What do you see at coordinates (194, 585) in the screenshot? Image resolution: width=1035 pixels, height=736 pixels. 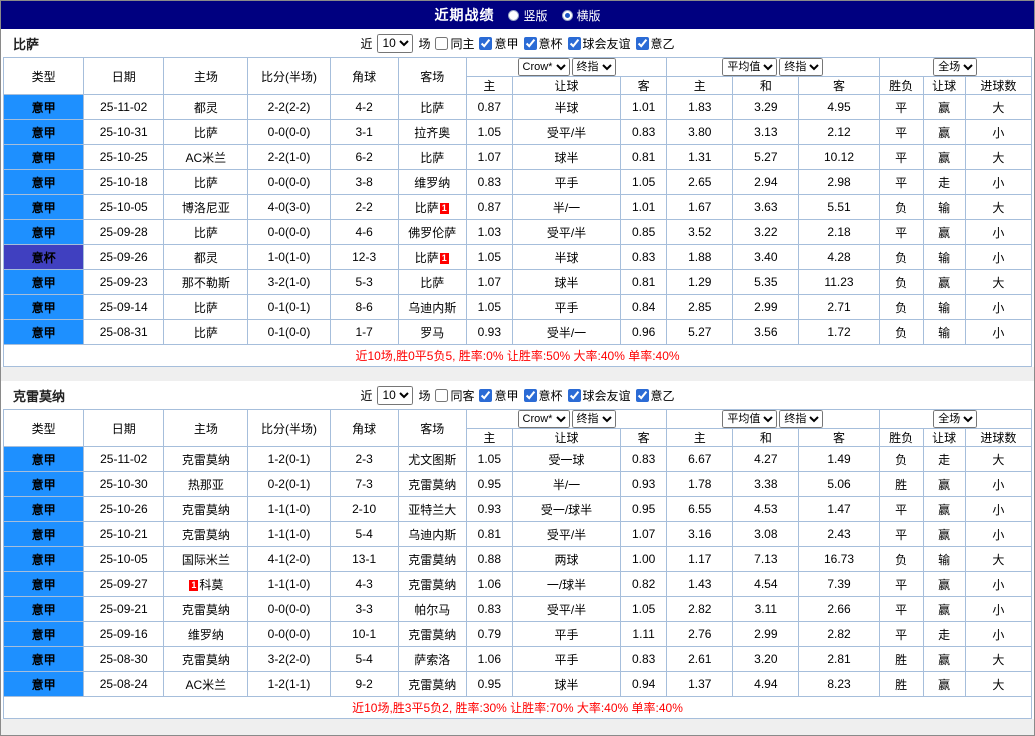 I see `red-card-icon: 1` at bounding box center [194, 585].